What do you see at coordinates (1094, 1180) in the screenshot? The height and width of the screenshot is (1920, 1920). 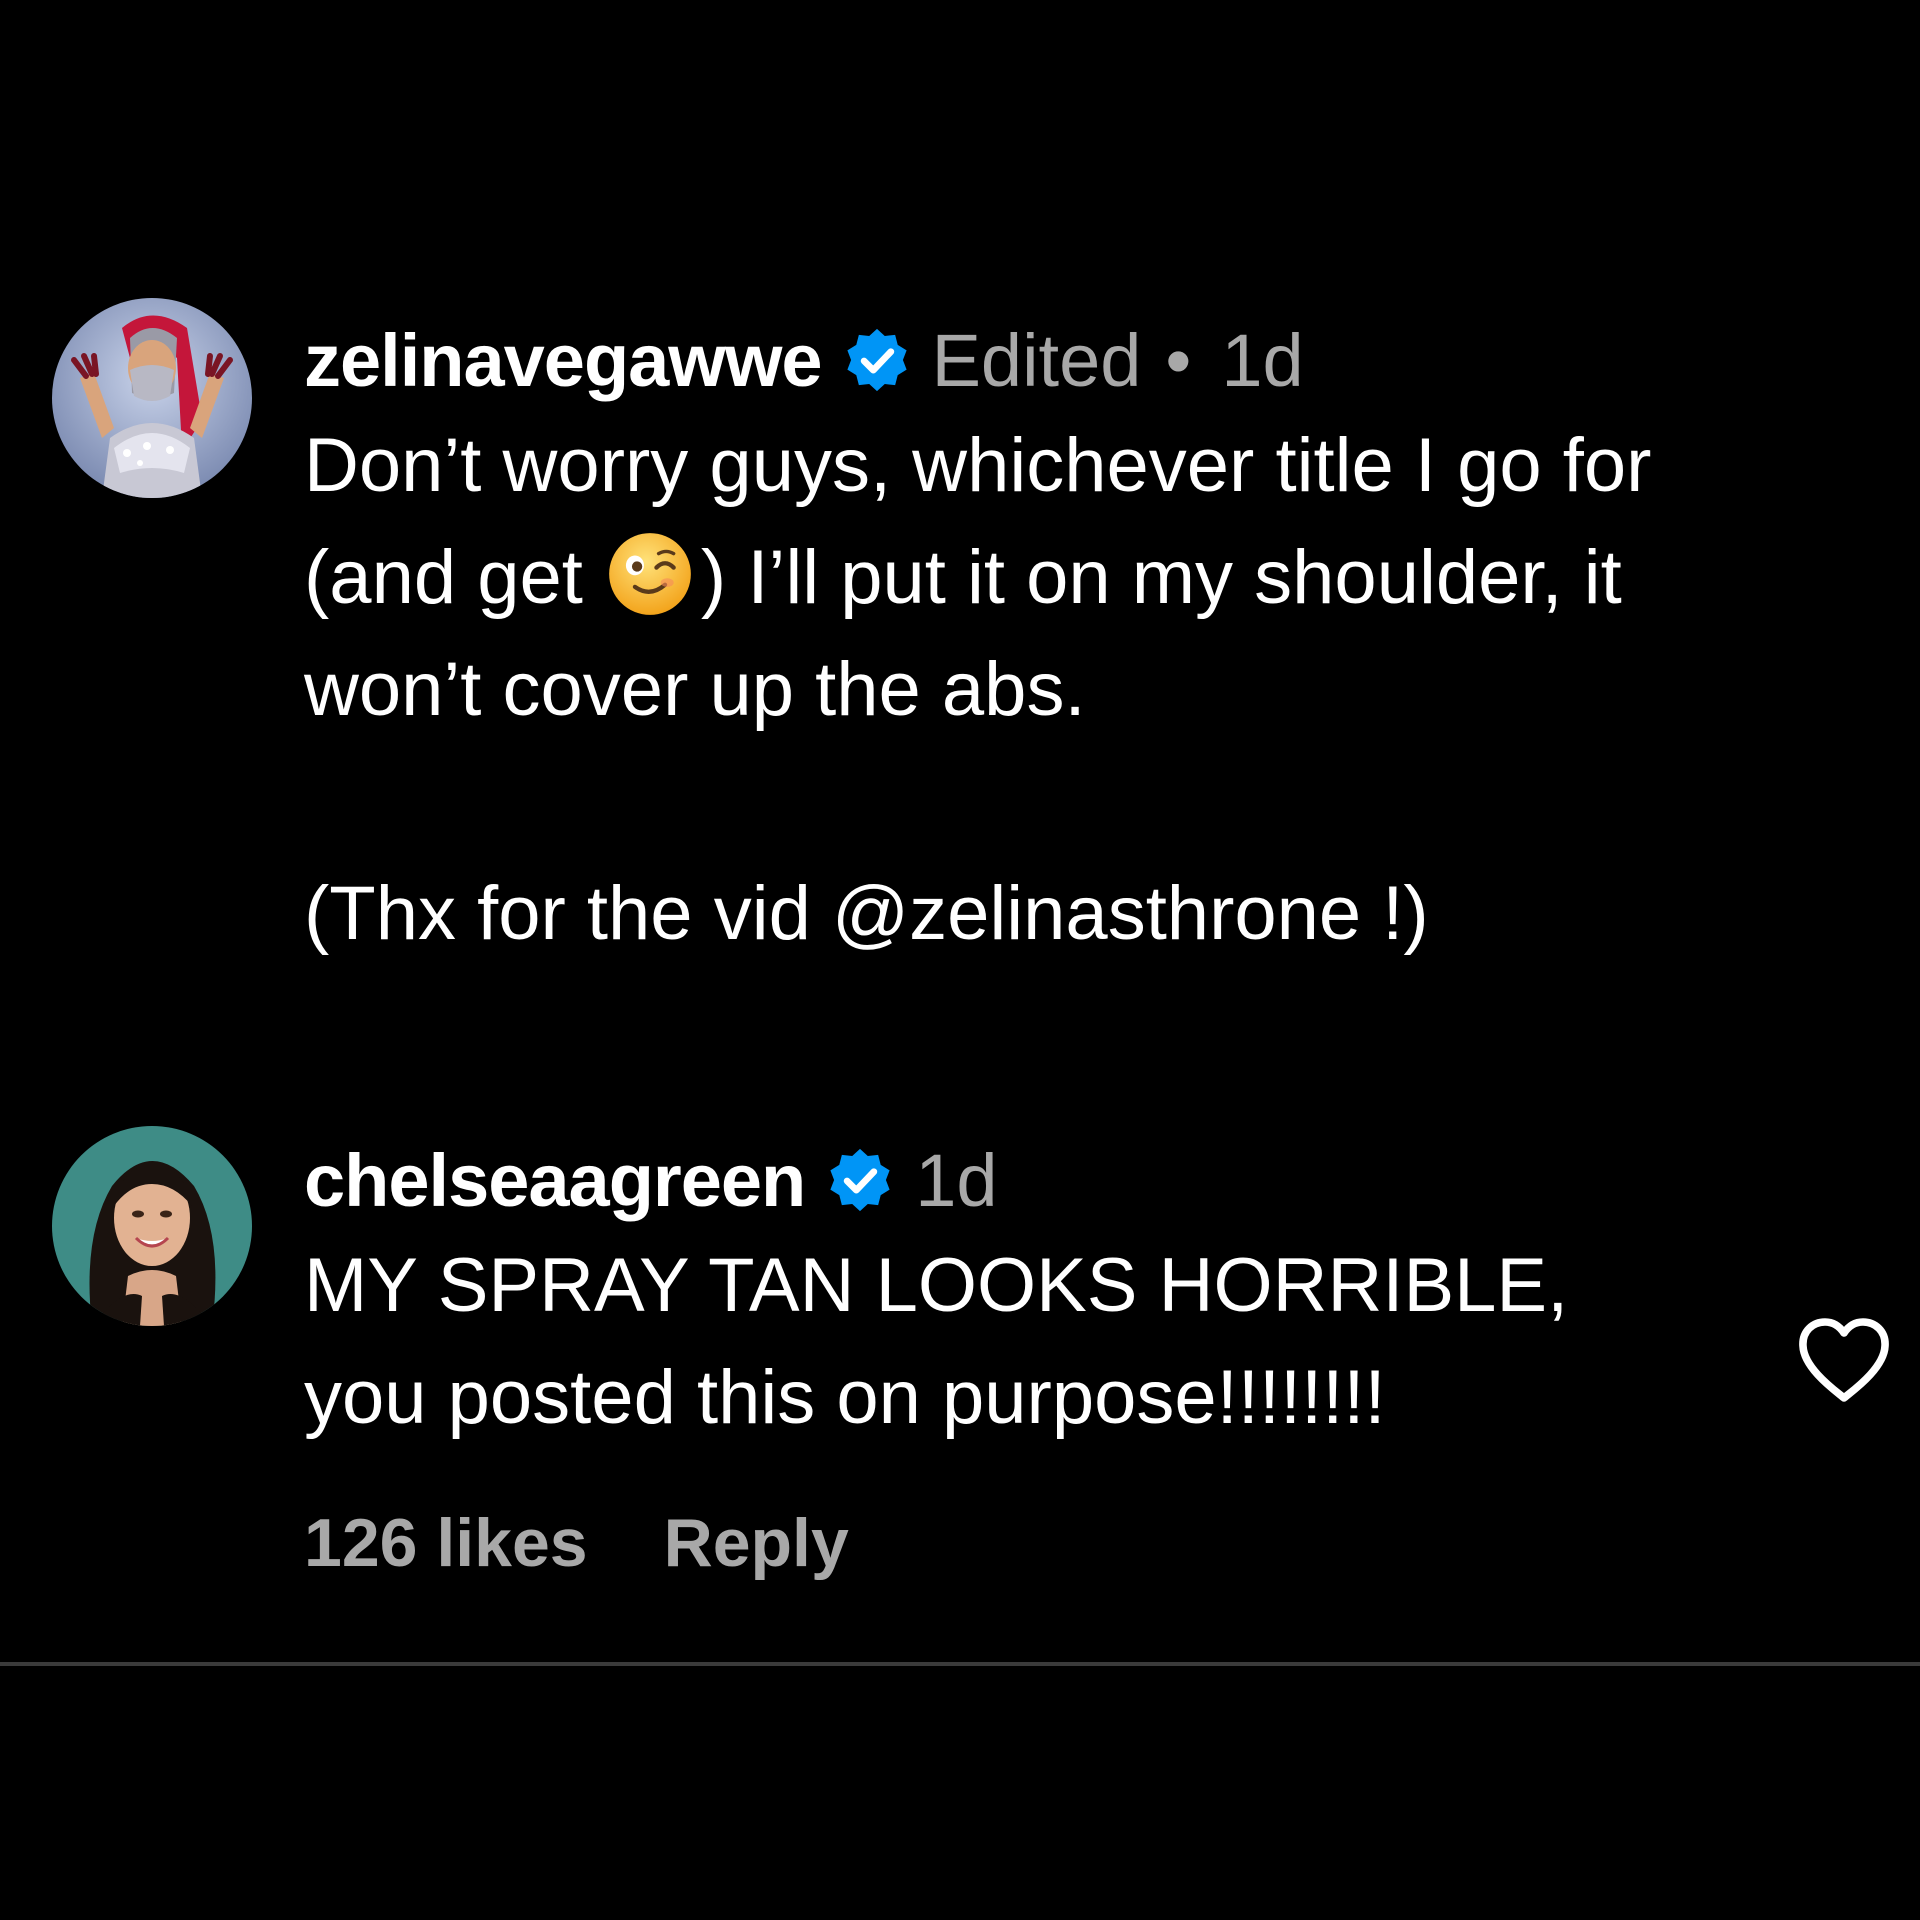 I see `comment-header: chelseaagreen 1d` at bounding box center [1094, 1180].